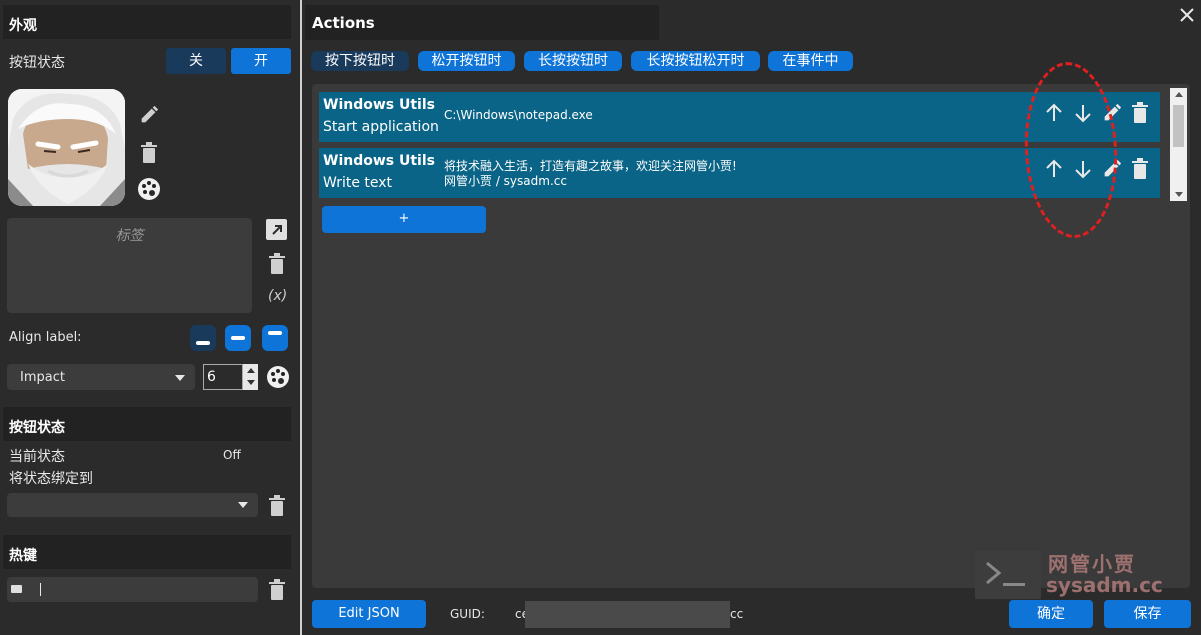  What do you see at coordinates (1051, 614) in the screenshot?
I see `ok-button: 确定` at bounding box center [1051, 614].